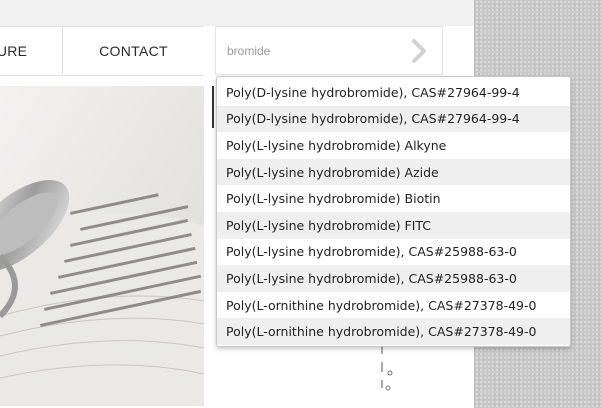 This screenshot has width=602, height=408. I want to click on chemical-structure-image, so click(390, 373).